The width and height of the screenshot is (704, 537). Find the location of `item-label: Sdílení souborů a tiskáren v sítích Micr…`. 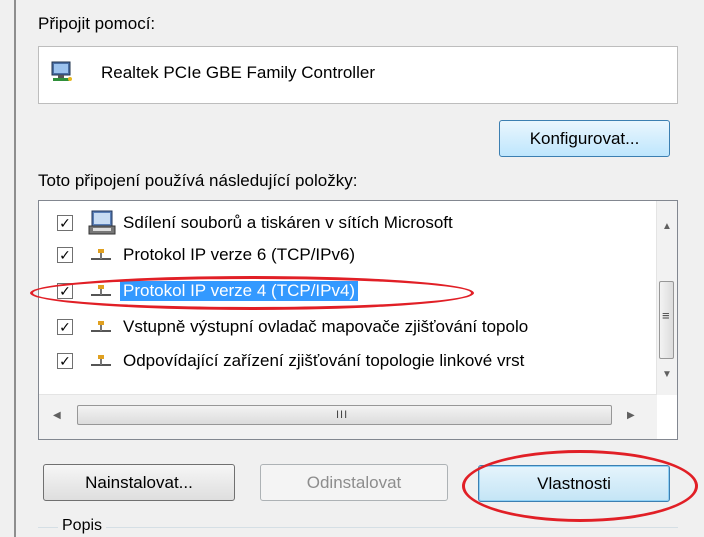

item-label: Sdílení souborů a tiskáren v sítích Micr… is located at coordinates (288, 222).